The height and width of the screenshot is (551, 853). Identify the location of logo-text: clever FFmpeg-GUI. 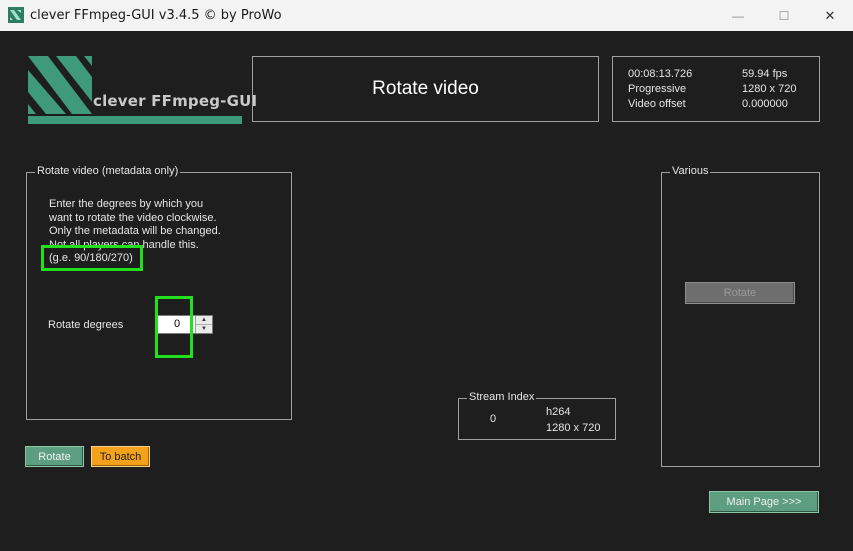
(175, 101).